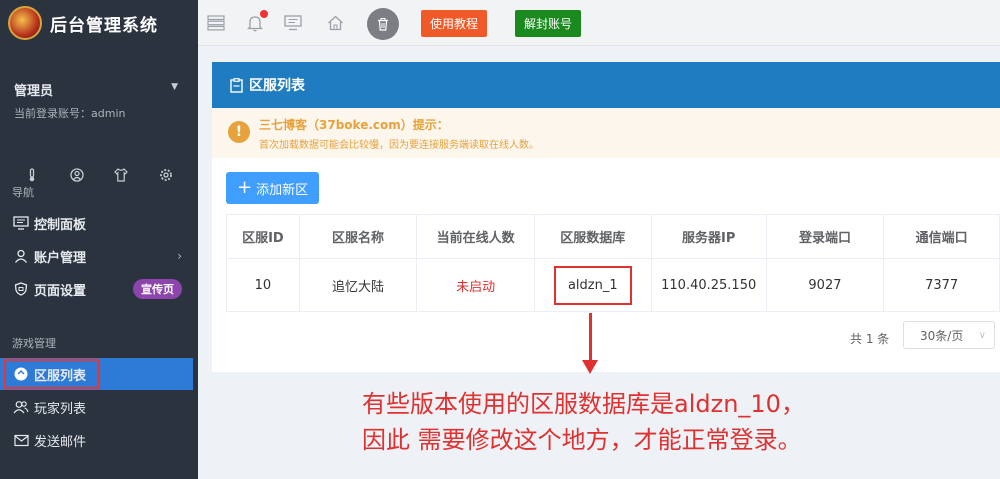  I want to click on login-prefix: 当前登录账号：, so click(52, 113).